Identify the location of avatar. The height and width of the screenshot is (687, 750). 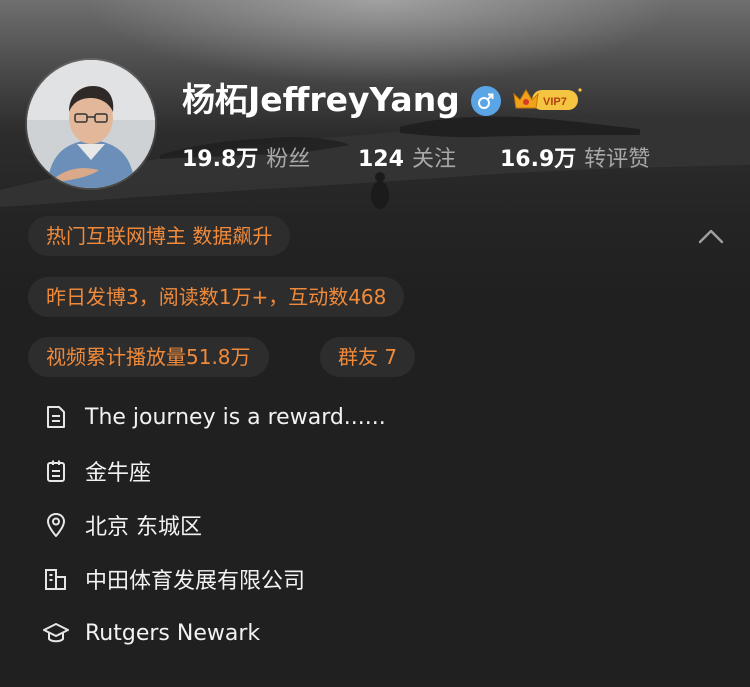
(91, 124).